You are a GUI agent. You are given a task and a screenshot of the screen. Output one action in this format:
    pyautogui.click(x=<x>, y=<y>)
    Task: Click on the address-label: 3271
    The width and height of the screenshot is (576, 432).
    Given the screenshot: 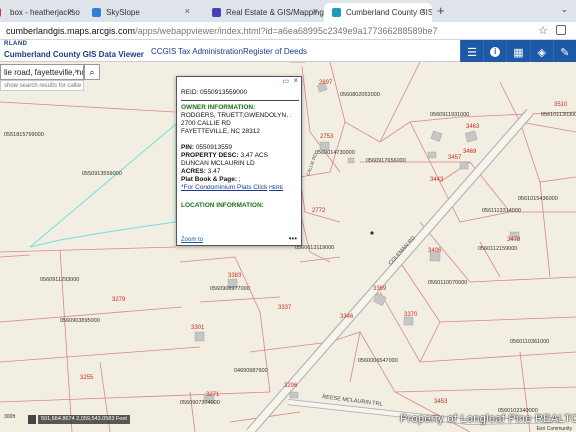 What is the action you would take?
    pyautogui.click(x=213, y=395)
    